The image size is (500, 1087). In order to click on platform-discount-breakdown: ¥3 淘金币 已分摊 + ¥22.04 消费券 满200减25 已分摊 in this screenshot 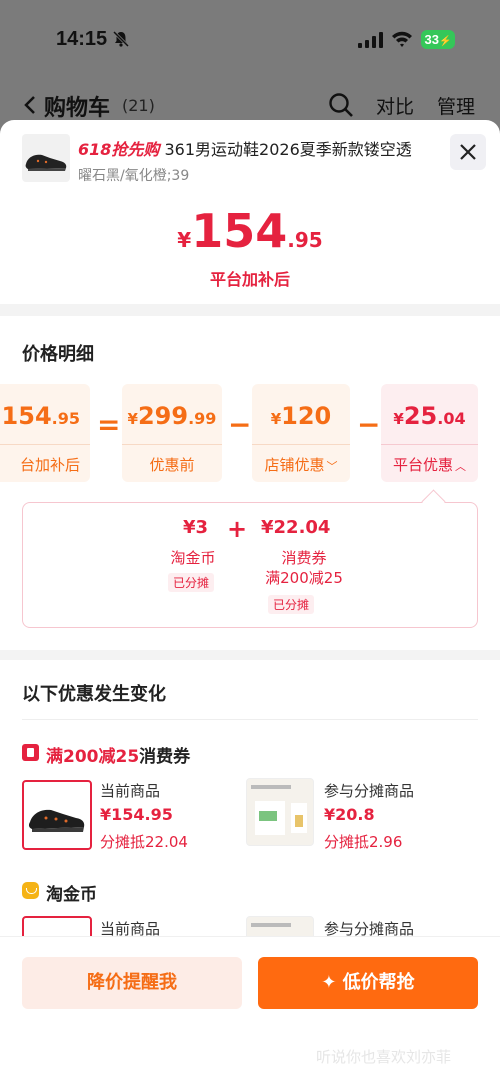, I will do `click(250, 558)`.